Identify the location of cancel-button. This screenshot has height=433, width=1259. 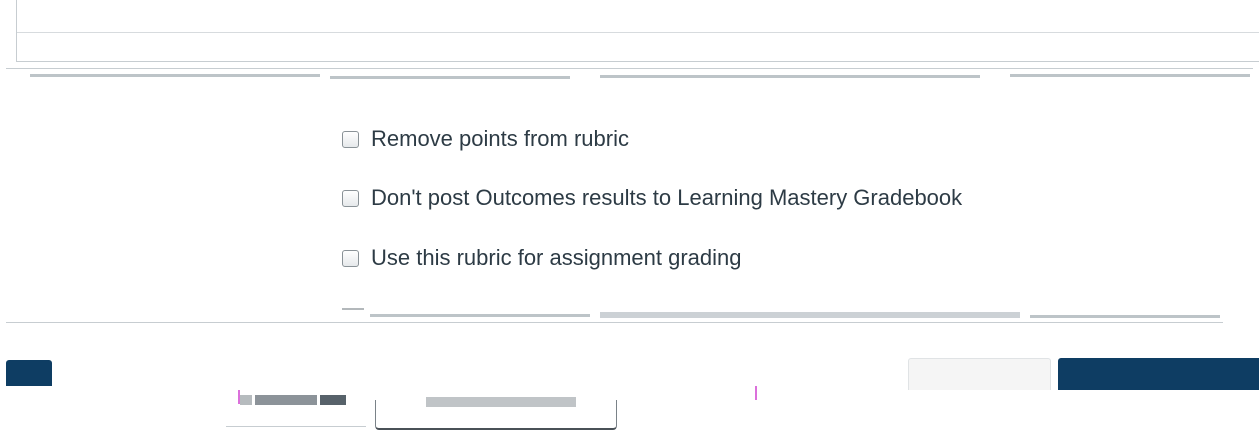
(979, 374).